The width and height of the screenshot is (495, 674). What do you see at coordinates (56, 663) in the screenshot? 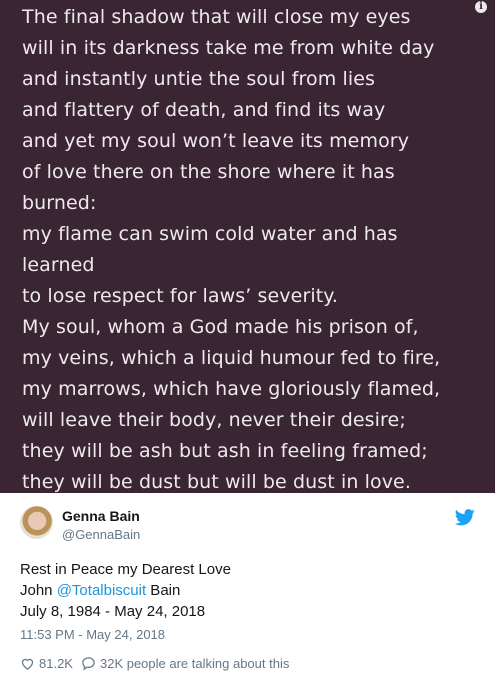
I see `likes-count: 81.2K` at bounding box center [56, 663].